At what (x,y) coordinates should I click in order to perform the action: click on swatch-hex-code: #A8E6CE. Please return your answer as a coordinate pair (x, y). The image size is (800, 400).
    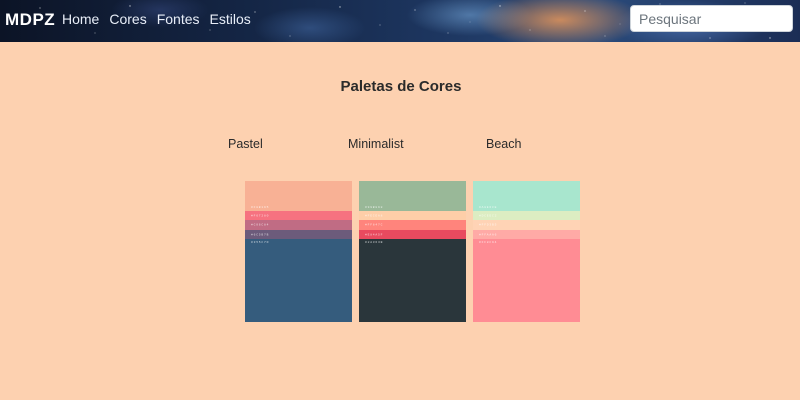
    Looking at the image, I should click on (488, 207).